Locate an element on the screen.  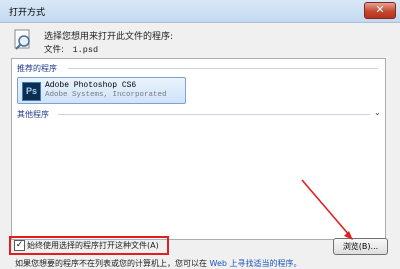
always-use-label: 始终使用选择的程序打开这种文件(A) is located at coordinates (93, 245).